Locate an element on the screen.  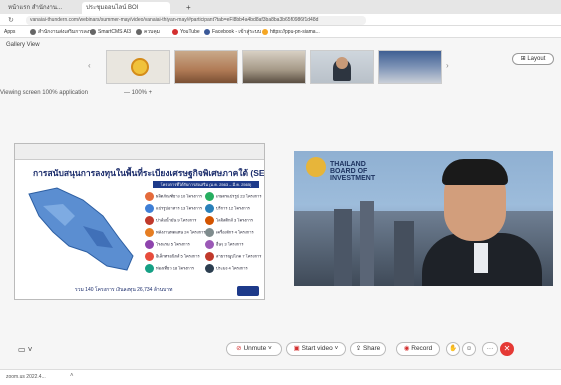
hand-icon: ✋ is located at coordinates (453, 348).